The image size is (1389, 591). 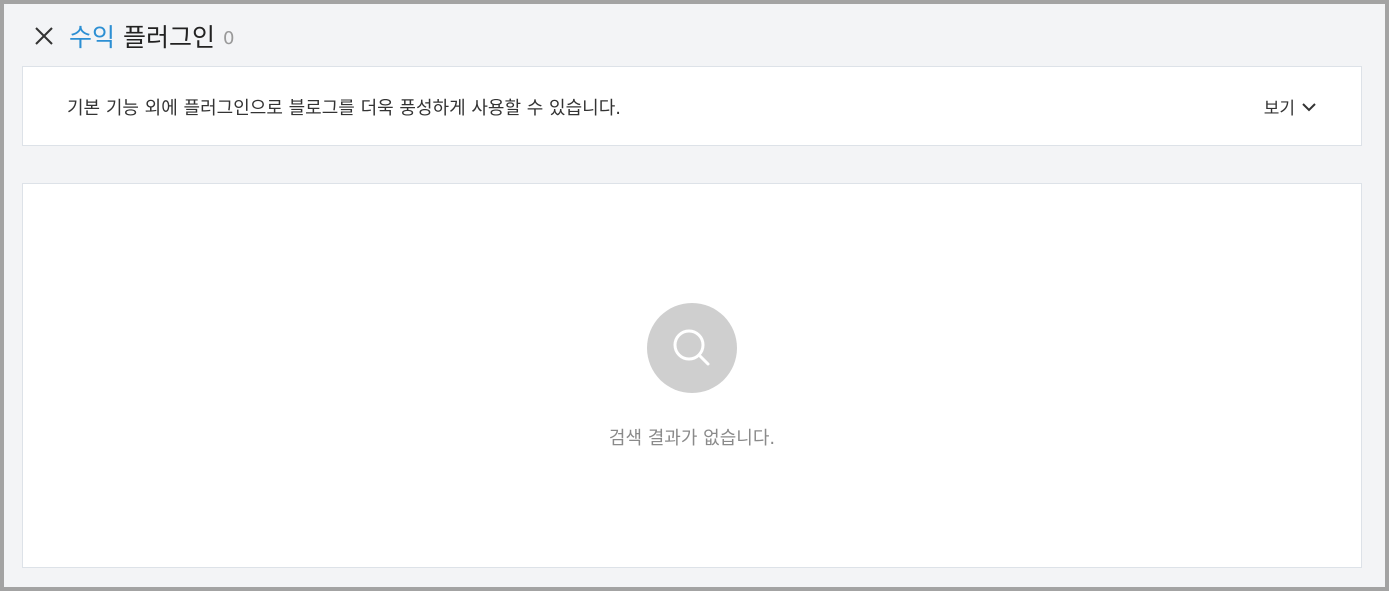 What do you see at coordinates (692, 438) in the screenshot?
I see `empty-state-message: 검색 결과가 없습니다.` at bounding box center [692, 438].